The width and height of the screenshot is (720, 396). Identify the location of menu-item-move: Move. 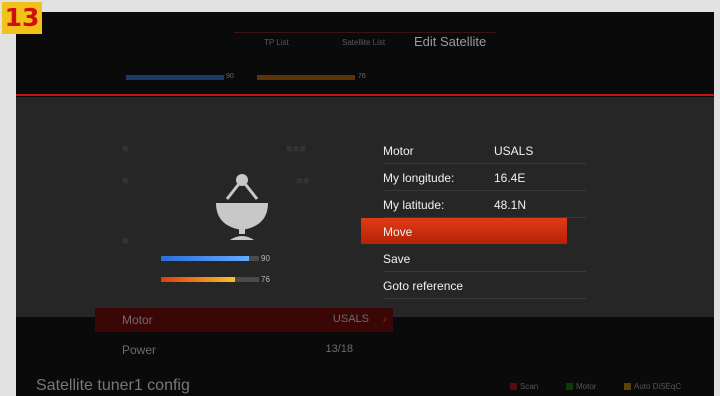
(464, 231).